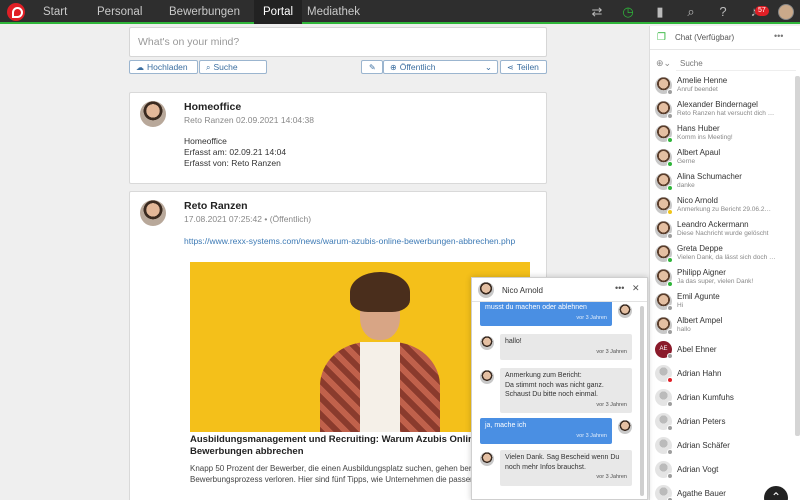  What do you see at coordinates (636, 288) in the screenshot?
I see `close-icon: ✕` at bounding box center [636, 288].